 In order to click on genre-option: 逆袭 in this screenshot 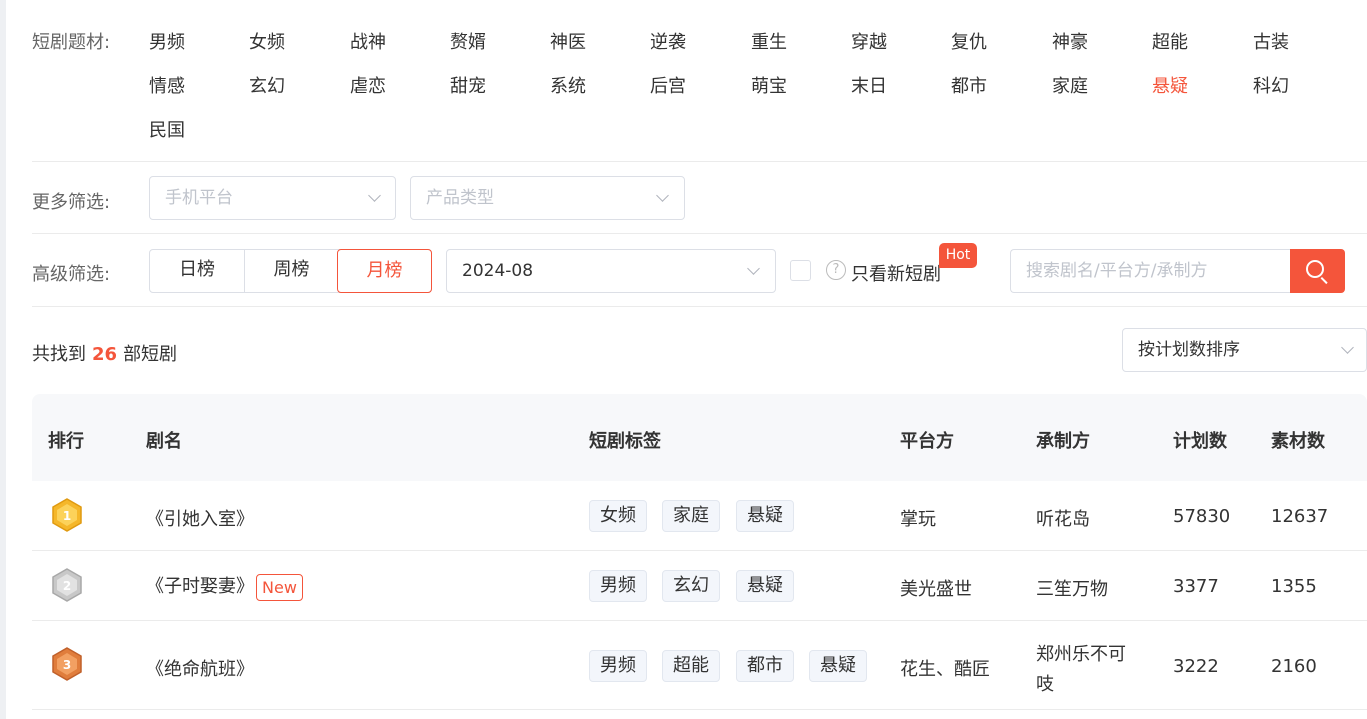, I will do `click(668, 41)`.